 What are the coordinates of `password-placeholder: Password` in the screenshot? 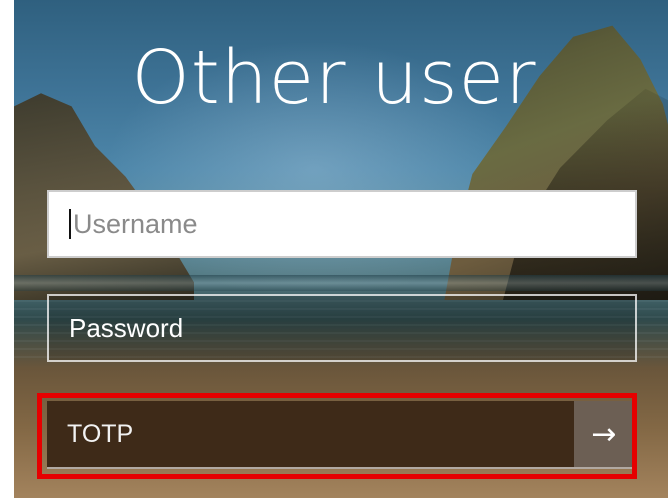 It's located at (126, 327).